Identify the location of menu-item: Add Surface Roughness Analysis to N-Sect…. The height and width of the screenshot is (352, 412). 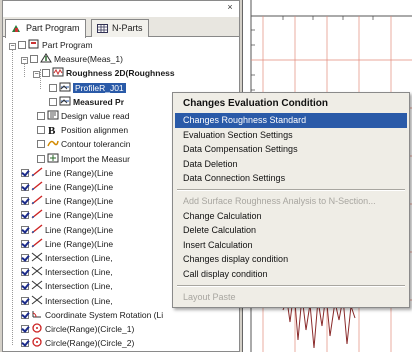
(279, 201).